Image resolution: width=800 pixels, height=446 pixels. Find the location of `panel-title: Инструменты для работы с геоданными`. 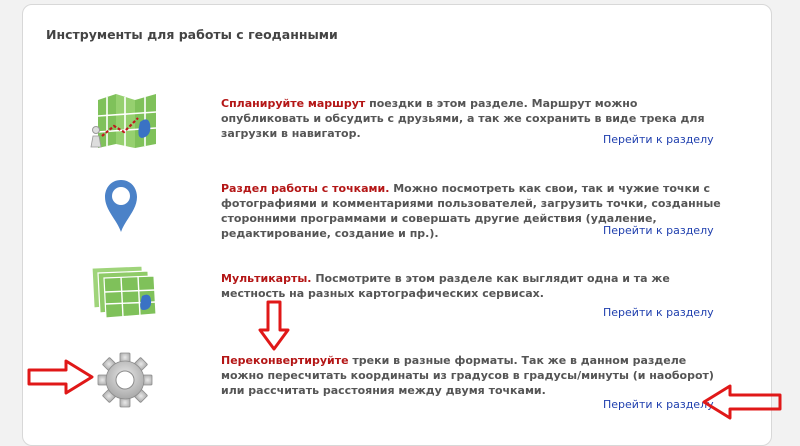

panel-title: Инструменты для работы с геоданными is located at coordinates (192, 34).